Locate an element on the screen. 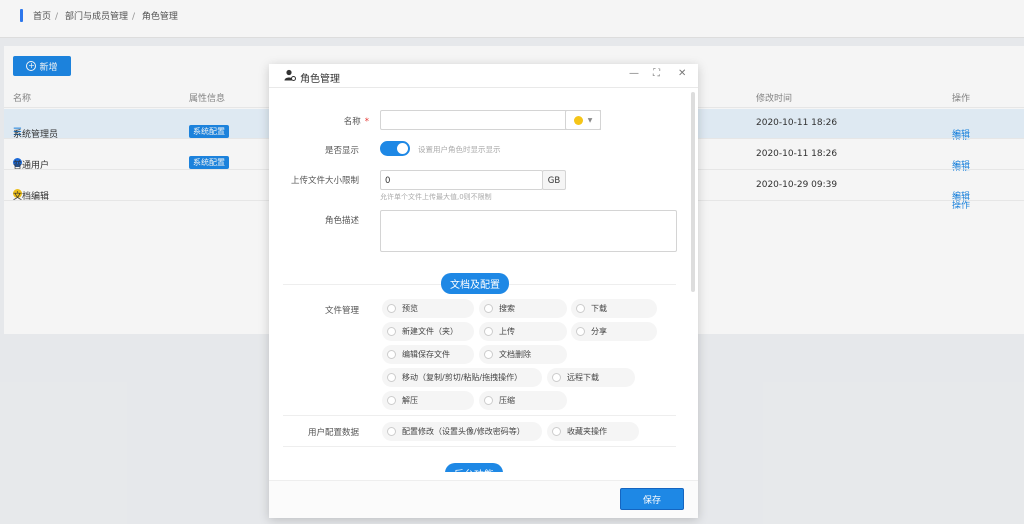 This screenshot has height=524, width=1024. perm-option: 分享 is located at coordinates (614, 331).